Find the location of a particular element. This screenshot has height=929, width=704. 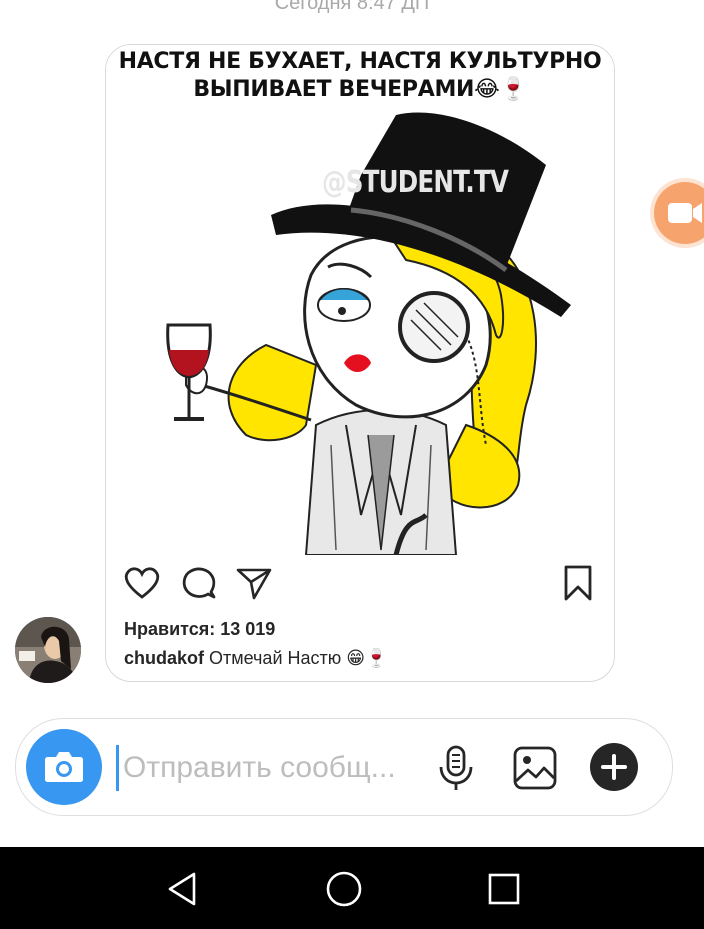

send-icon is located at coordinates (254, 583).